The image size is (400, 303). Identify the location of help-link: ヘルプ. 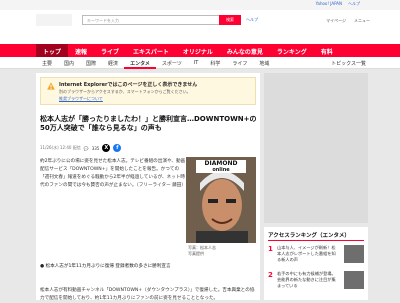
(354, 4).